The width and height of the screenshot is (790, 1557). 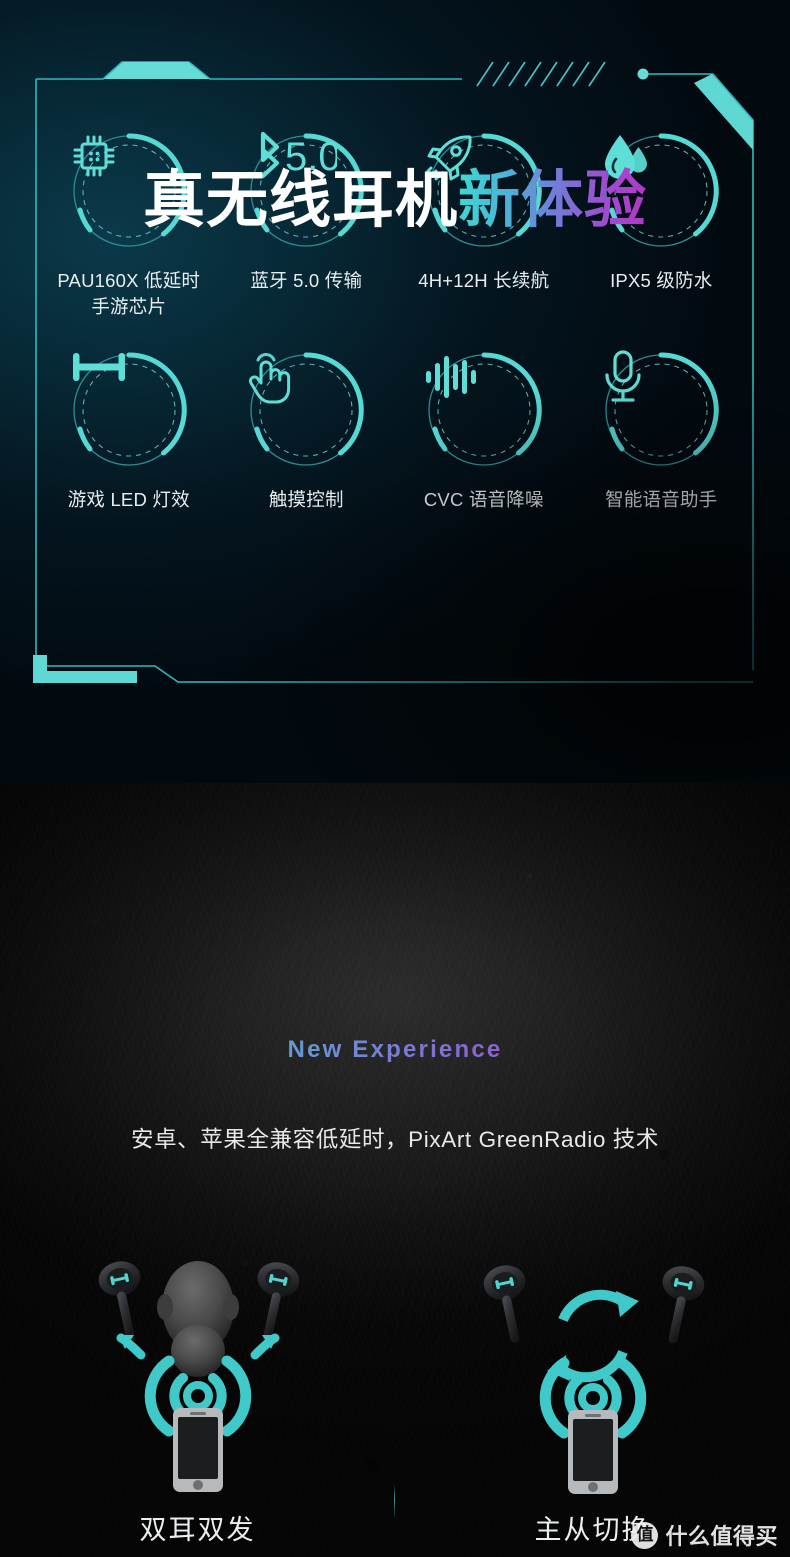 I want to click on tagline-text: 安卓、苹果全兼容低延时，PixArt GreenRadio 技术, so click(x=395, y=1139).